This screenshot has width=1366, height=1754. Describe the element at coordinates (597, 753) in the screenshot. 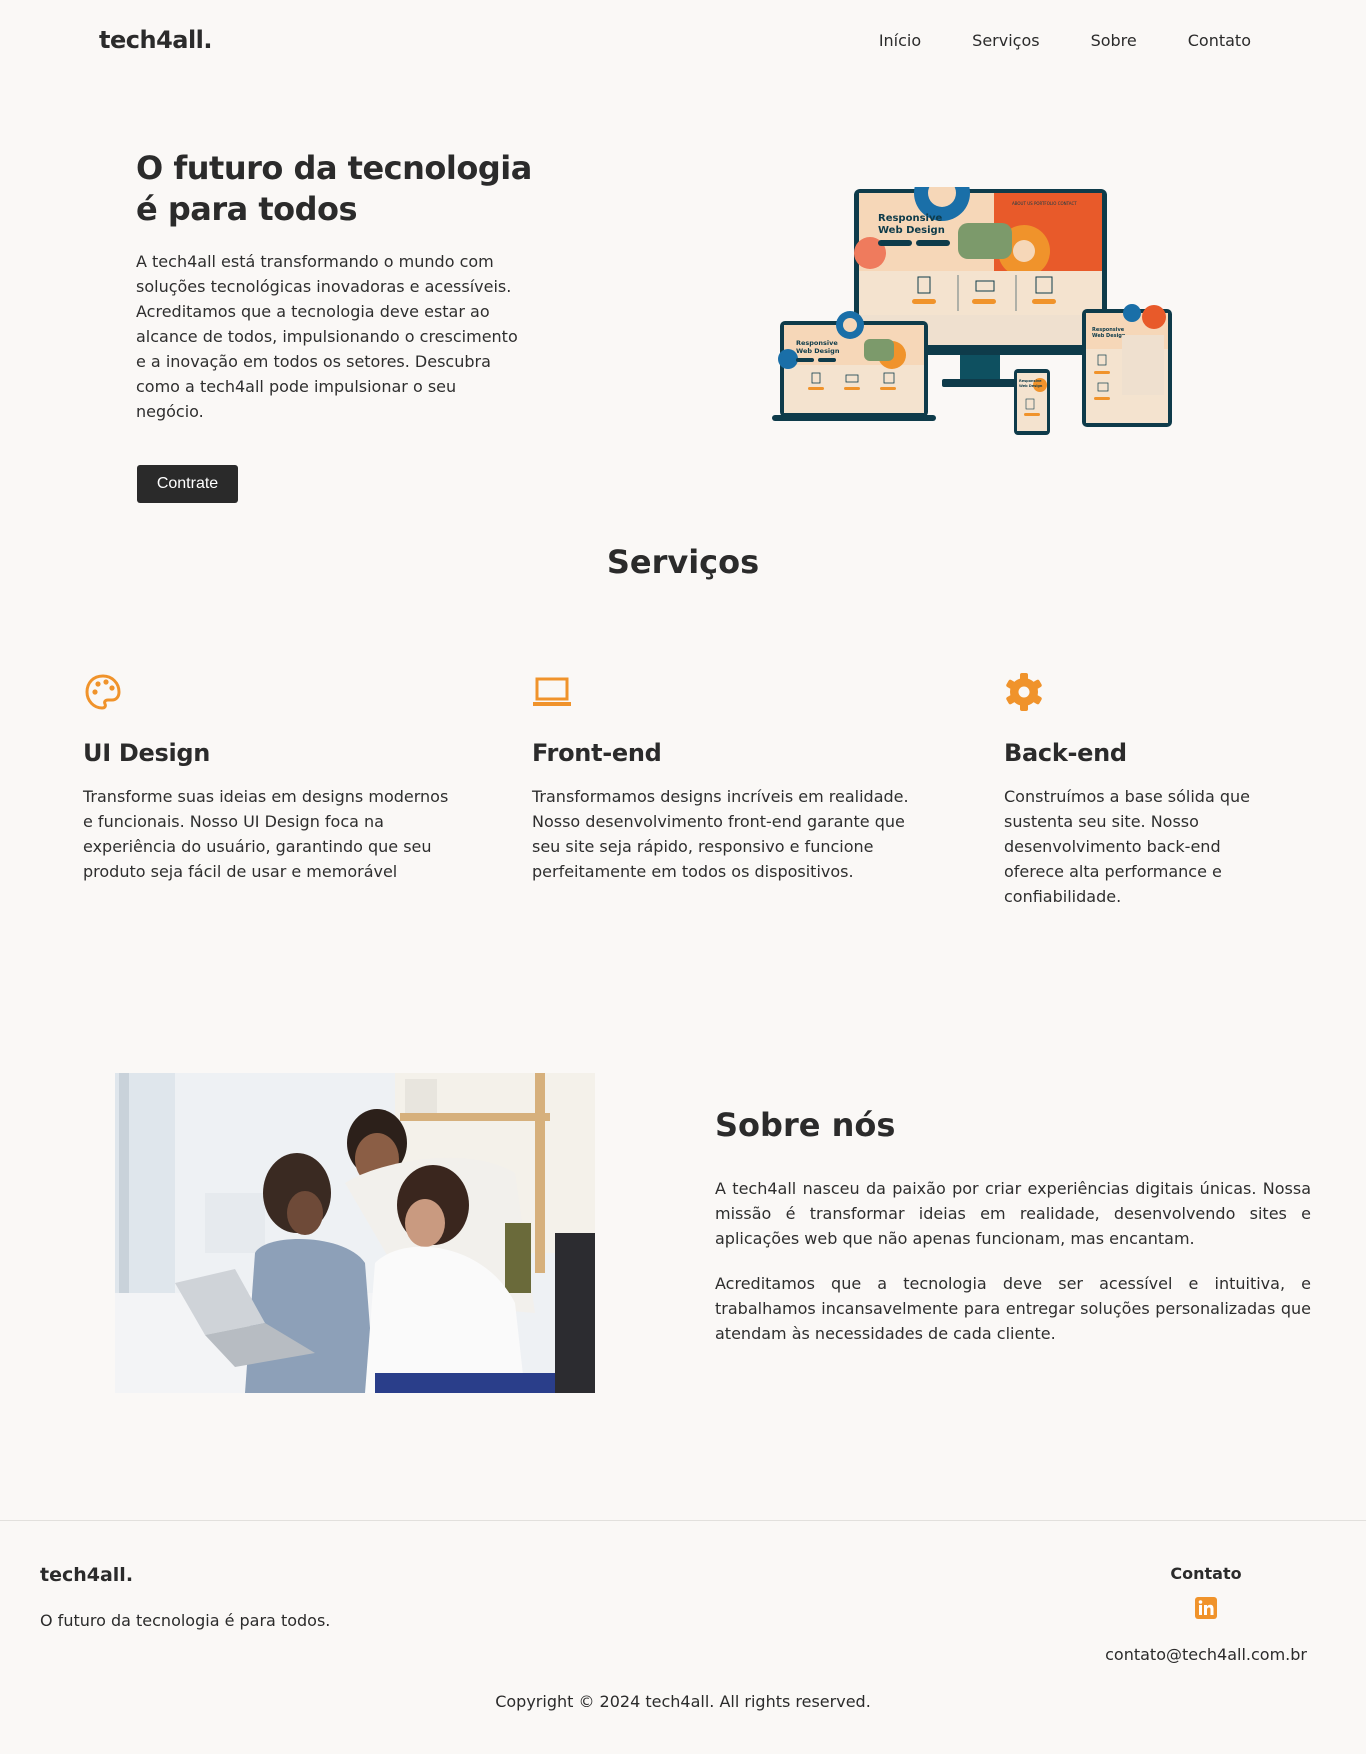

I see `service-title: Front-end` at that location.